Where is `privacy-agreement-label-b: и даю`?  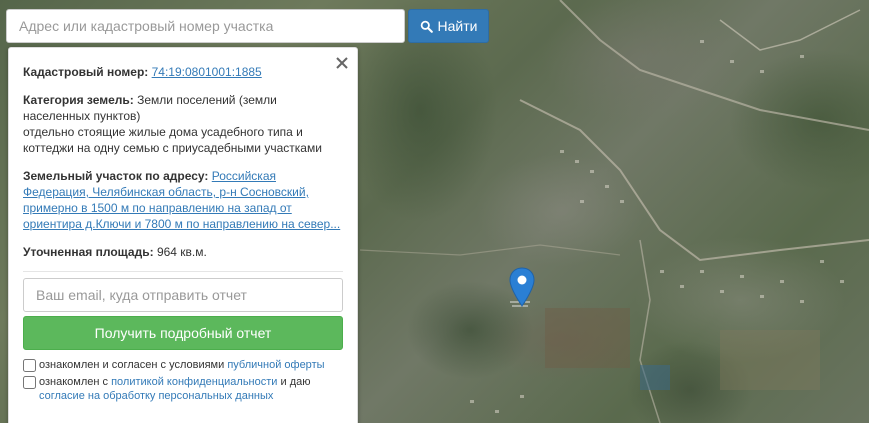 privacy-agreement-label-b: и даю is located at coordinates (295, 382).